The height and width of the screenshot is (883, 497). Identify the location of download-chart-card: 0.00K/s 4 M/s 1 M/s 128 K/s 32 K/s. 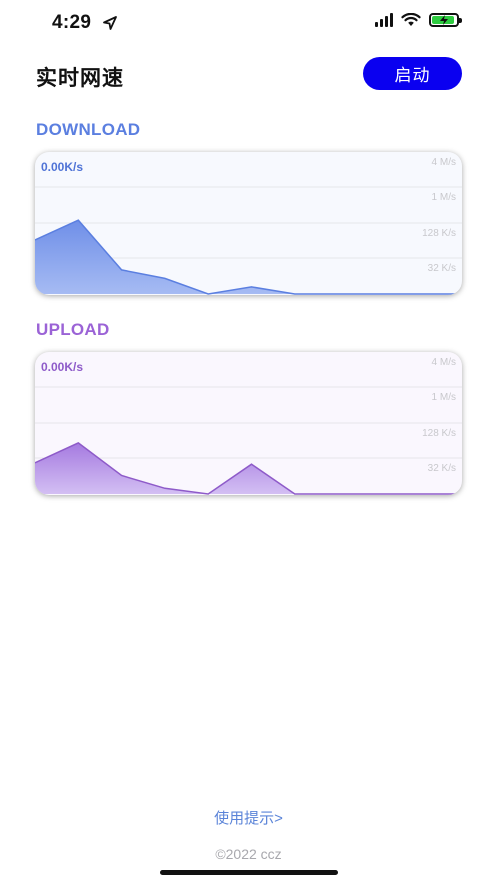
(248, 223).